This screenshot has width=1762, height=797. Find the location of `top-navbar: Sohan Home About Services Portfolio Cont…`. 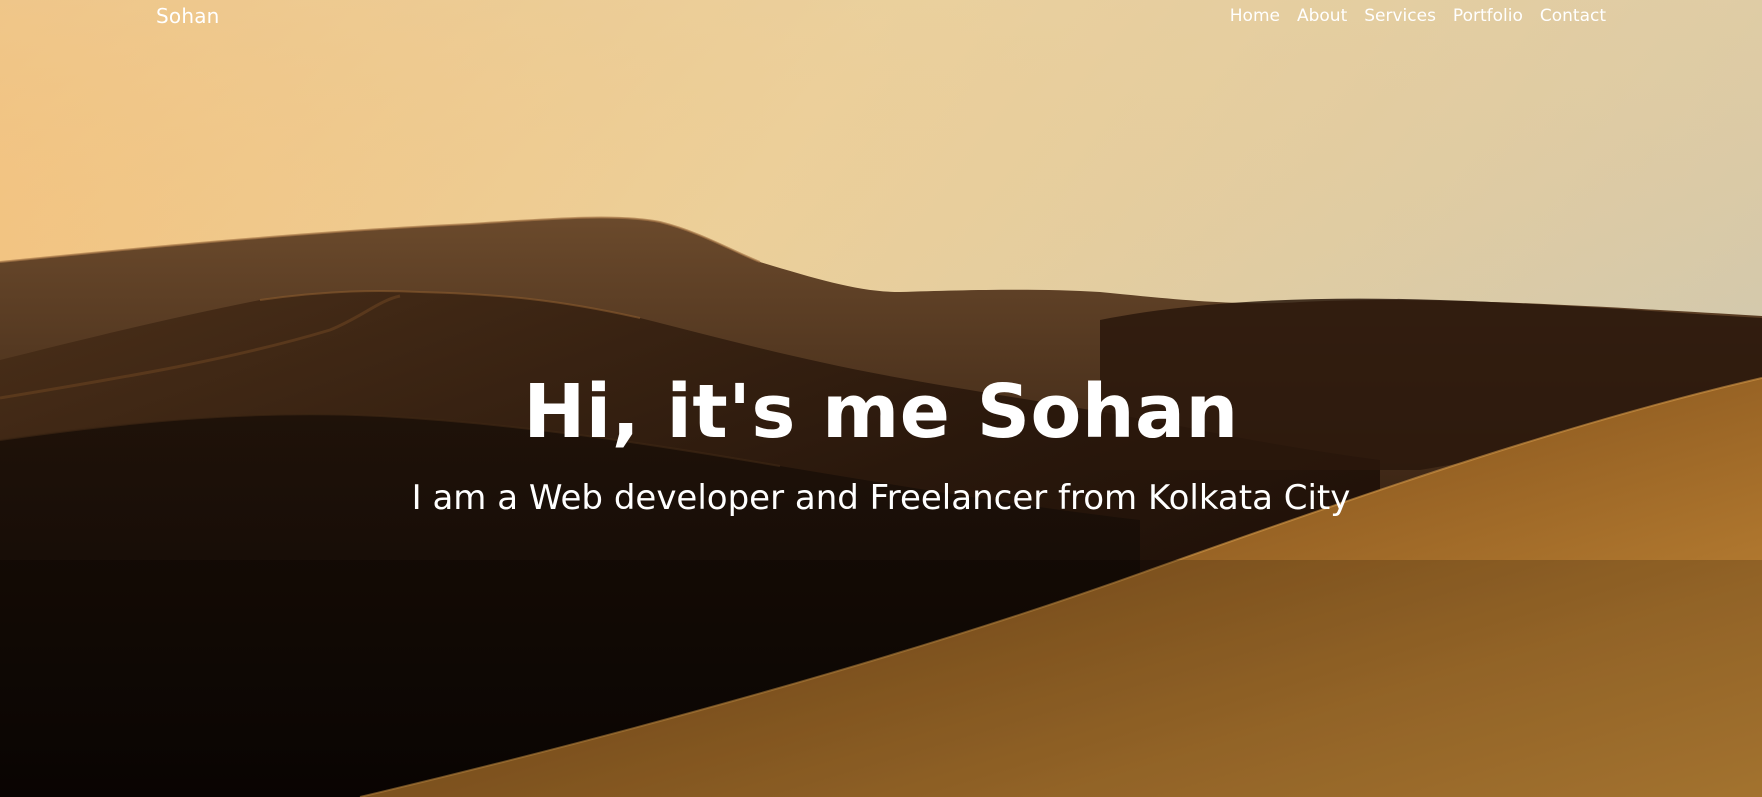

top-navbar: Sohan Home About Services Portfolio Cont… is located at coordinates (881, 16).